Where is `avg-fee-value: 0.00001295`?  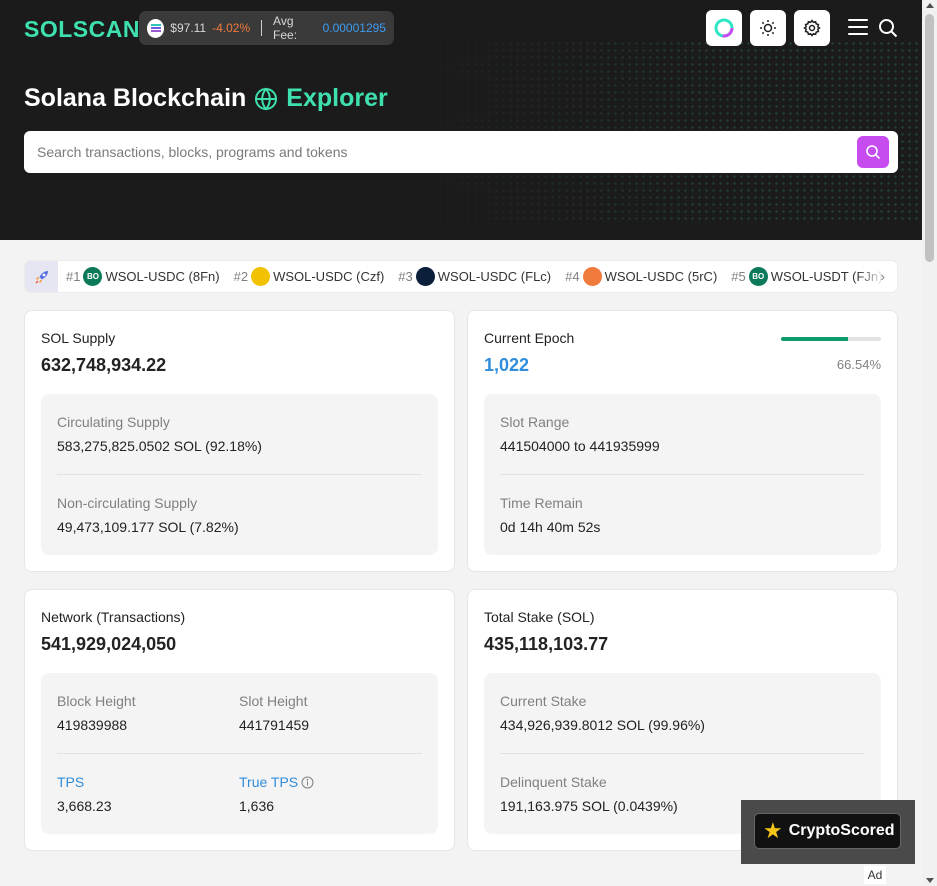 avg-fee-value: 0.00001295 is located at coordinates (354, 28).